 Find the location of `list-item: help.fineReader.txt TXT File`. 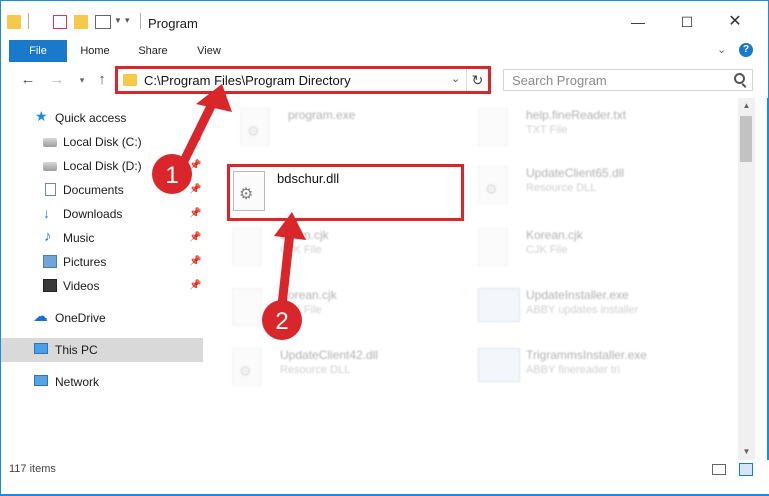

list-item: help.fineReader.txt TXT File is located at coordinates (603, 129).